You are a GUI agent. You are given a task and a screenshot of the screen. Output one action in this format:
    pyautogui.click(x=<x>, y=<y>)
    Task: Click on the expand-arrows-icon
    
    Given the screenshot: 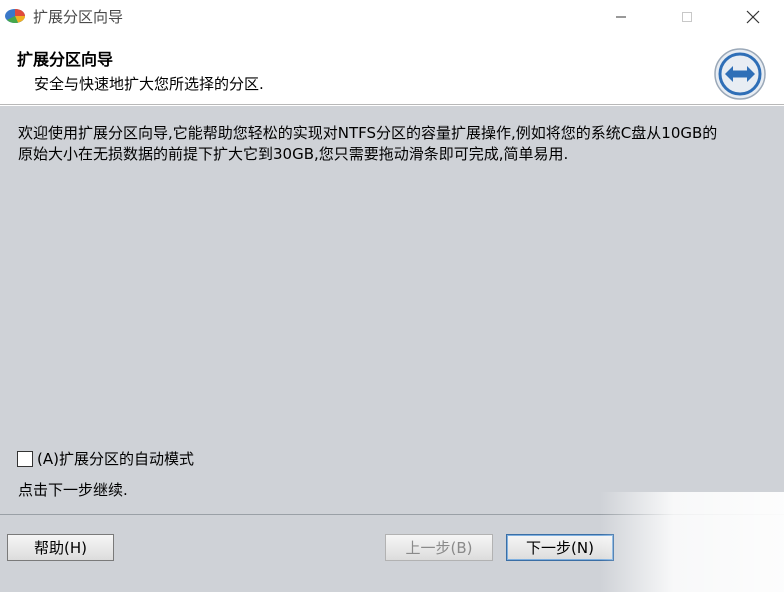 What is the action you would take?
    pyautogui.click(x=740, y=74)
    